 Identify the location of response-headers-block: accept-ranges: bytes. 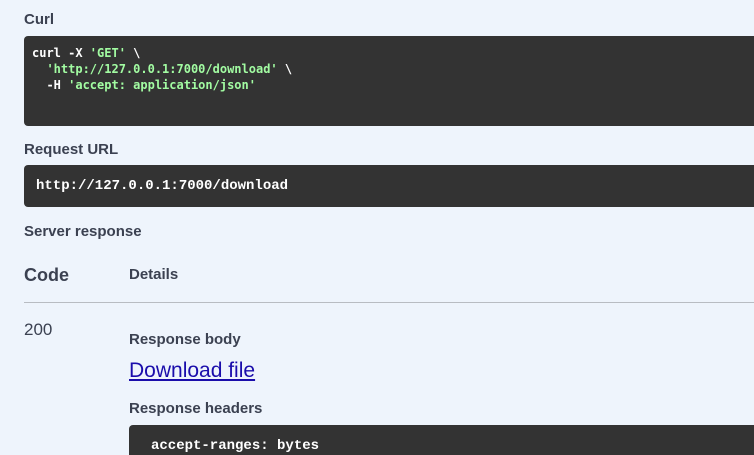
(441, 440).